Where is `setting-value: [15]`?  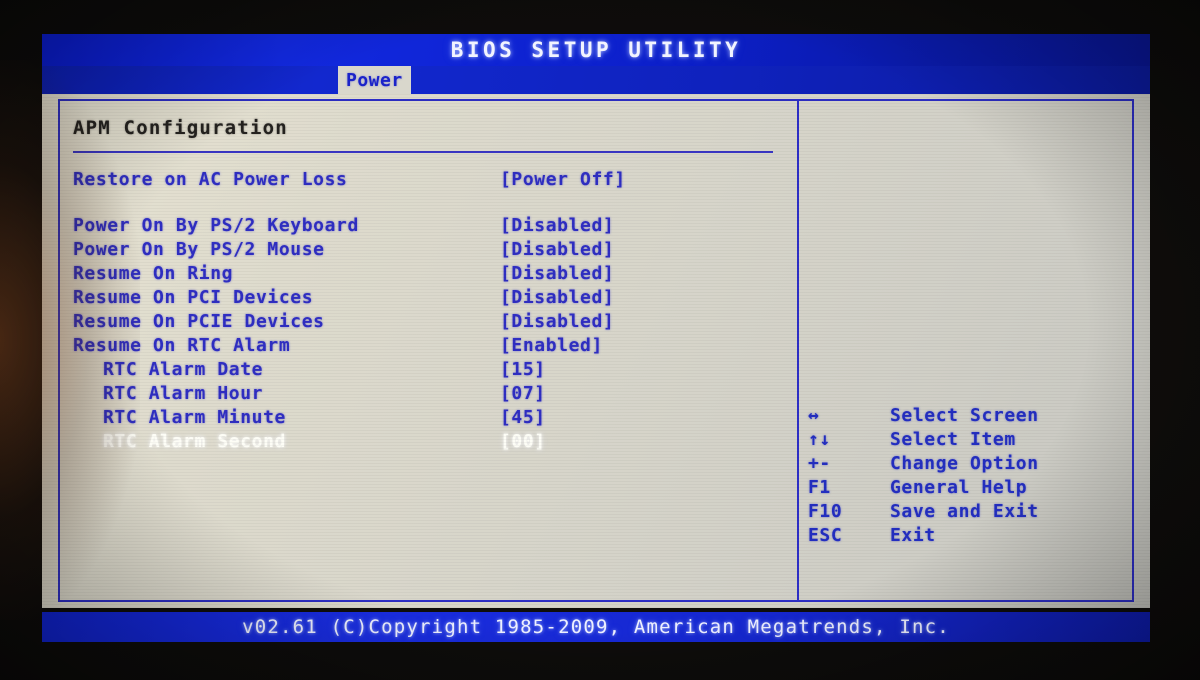
setting-value: [15] is located at coordinates (523, 369).